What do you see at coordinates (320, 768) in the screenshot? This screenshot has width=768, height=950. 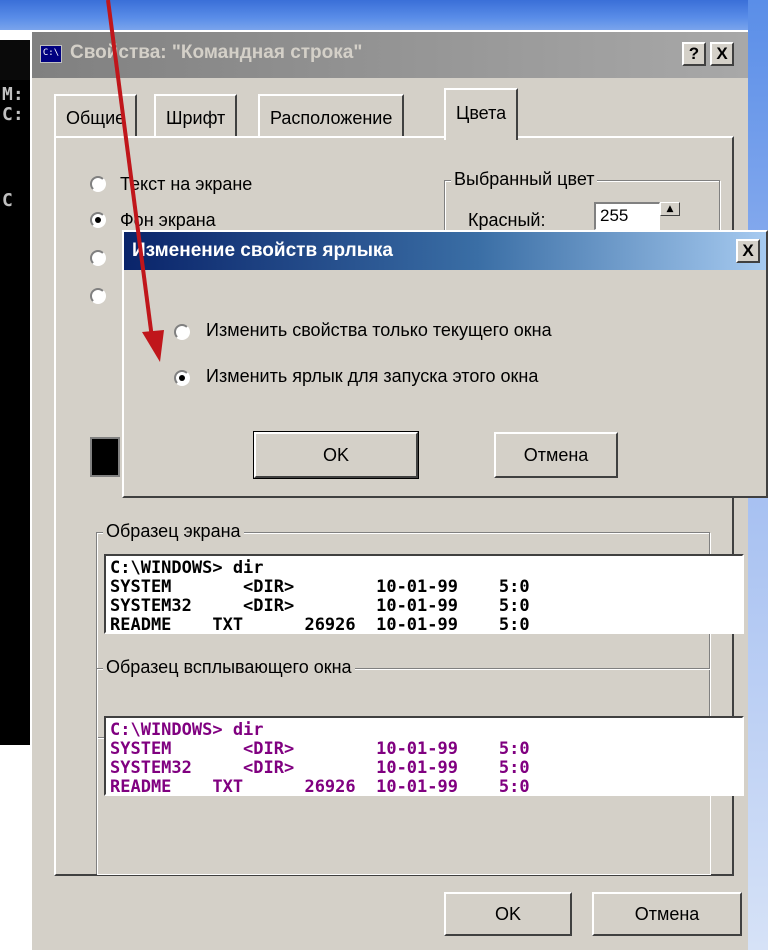 I see `popup-sample-line: SYSTEM32 <DIR> 10-01-99 5:0` at bounding box center [320, 768].